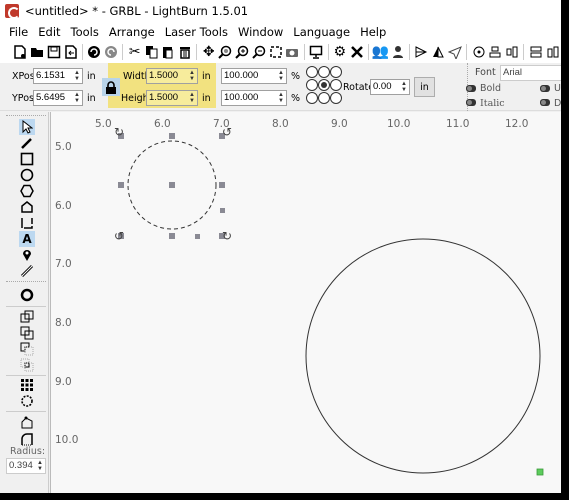 The width and height of the screenshot is (569, 500). I want to click on handle-middle-left, so click(121, 185).